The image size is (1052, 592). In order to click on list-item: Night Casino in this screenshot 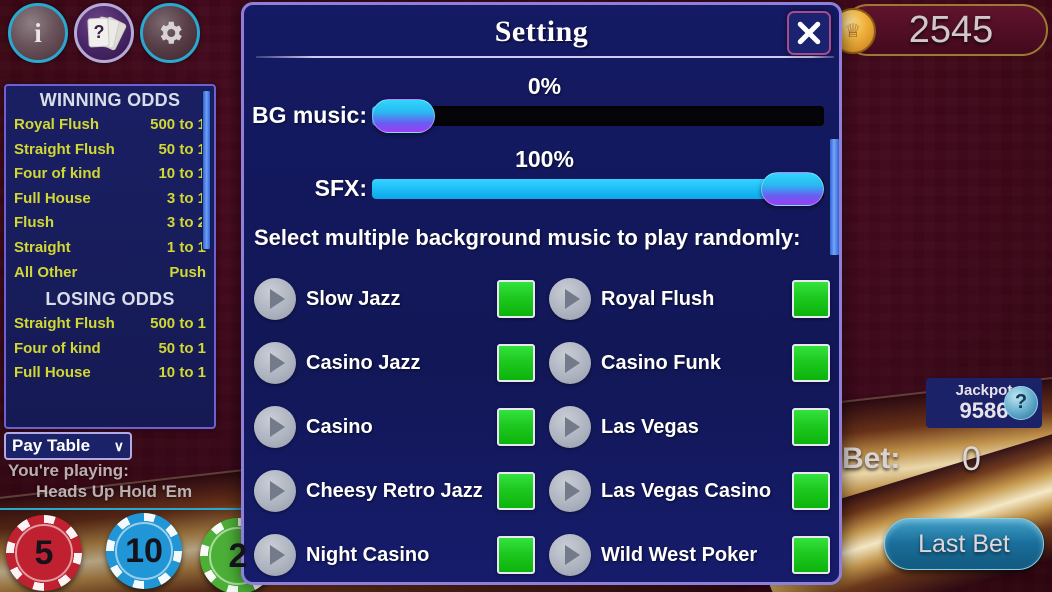, I will do `click(397, 552)`.